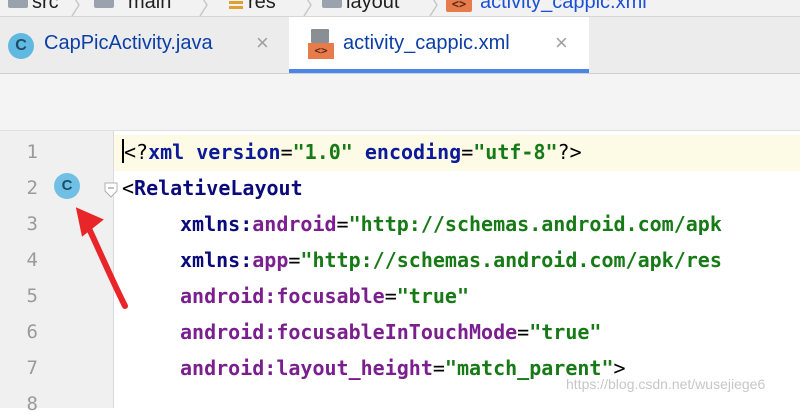 This screenshot has width=800, height=415. Describe the element at coordinates (400, 102) in the screenshot. I see `editor-toolbar-area` at that location.